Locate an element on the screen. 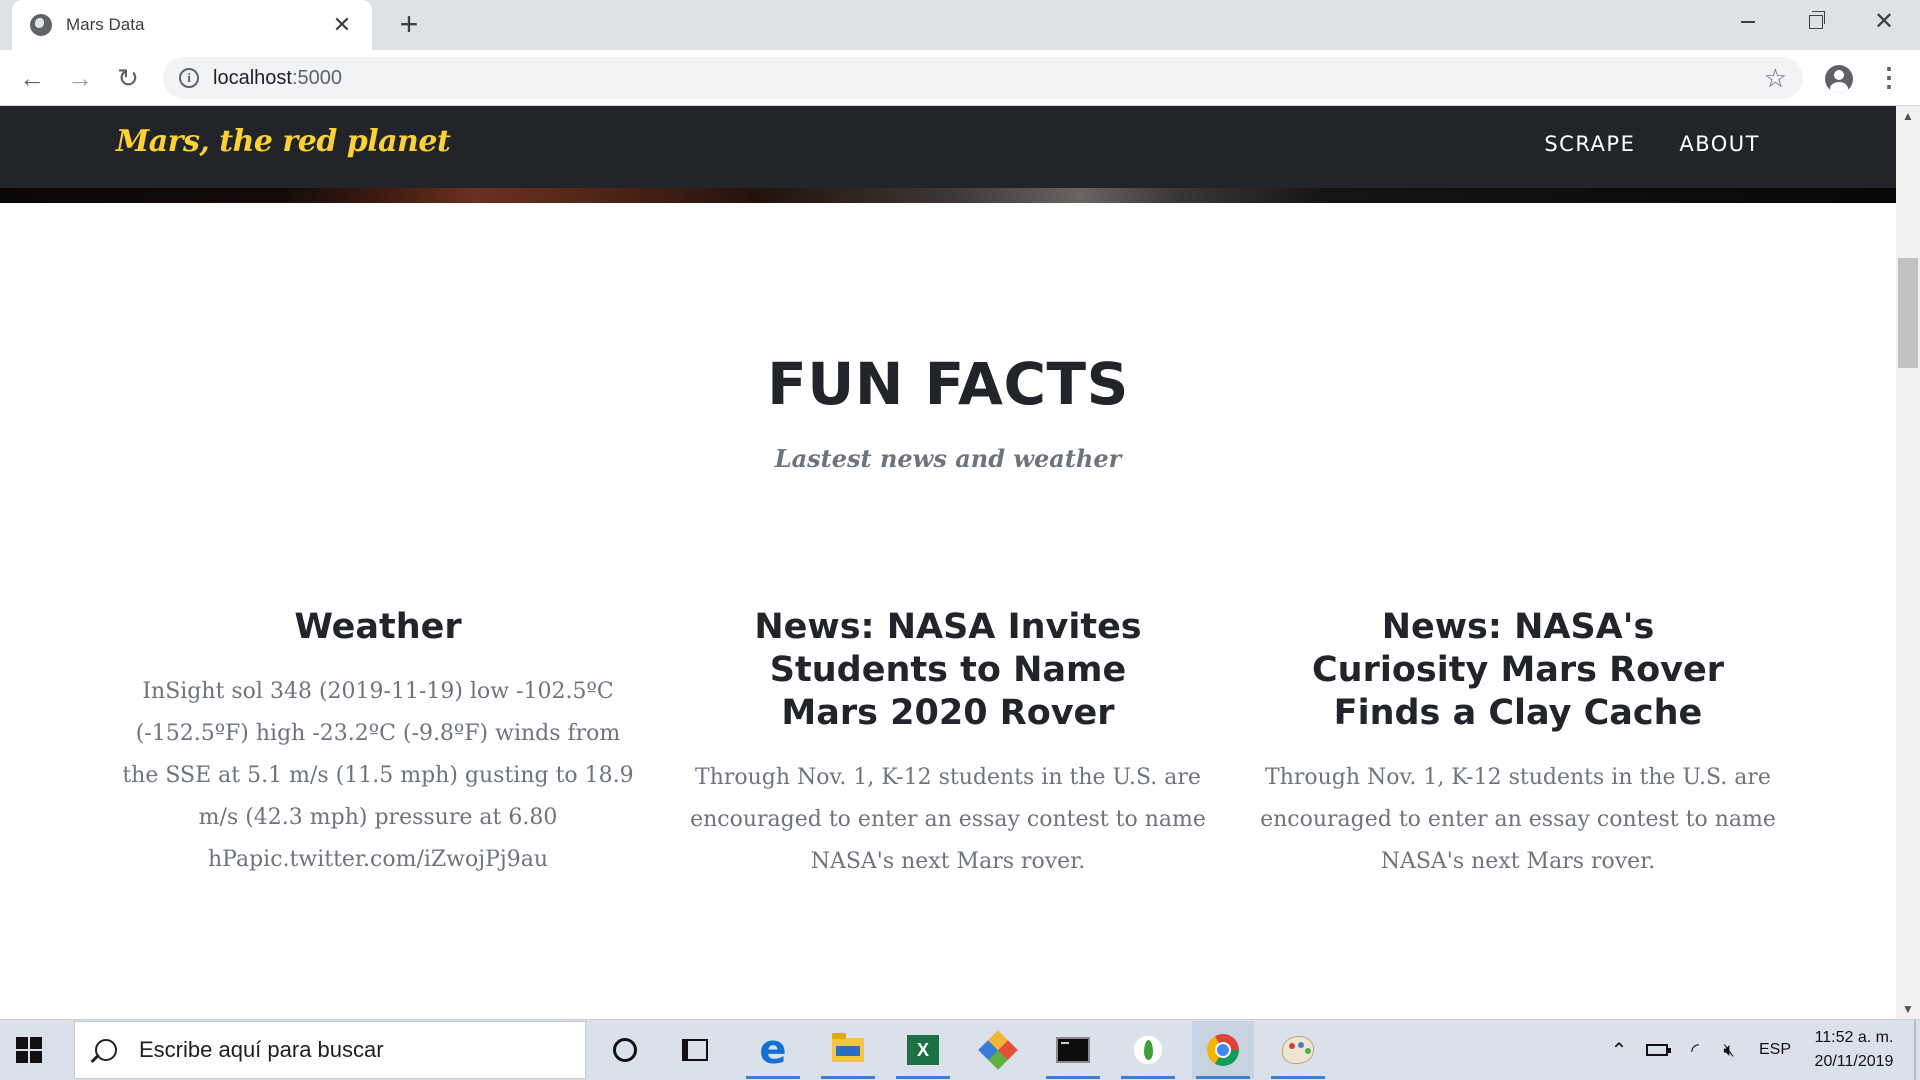  bookmark-star-icon: ☆ is located at coordinates (1775, 78).